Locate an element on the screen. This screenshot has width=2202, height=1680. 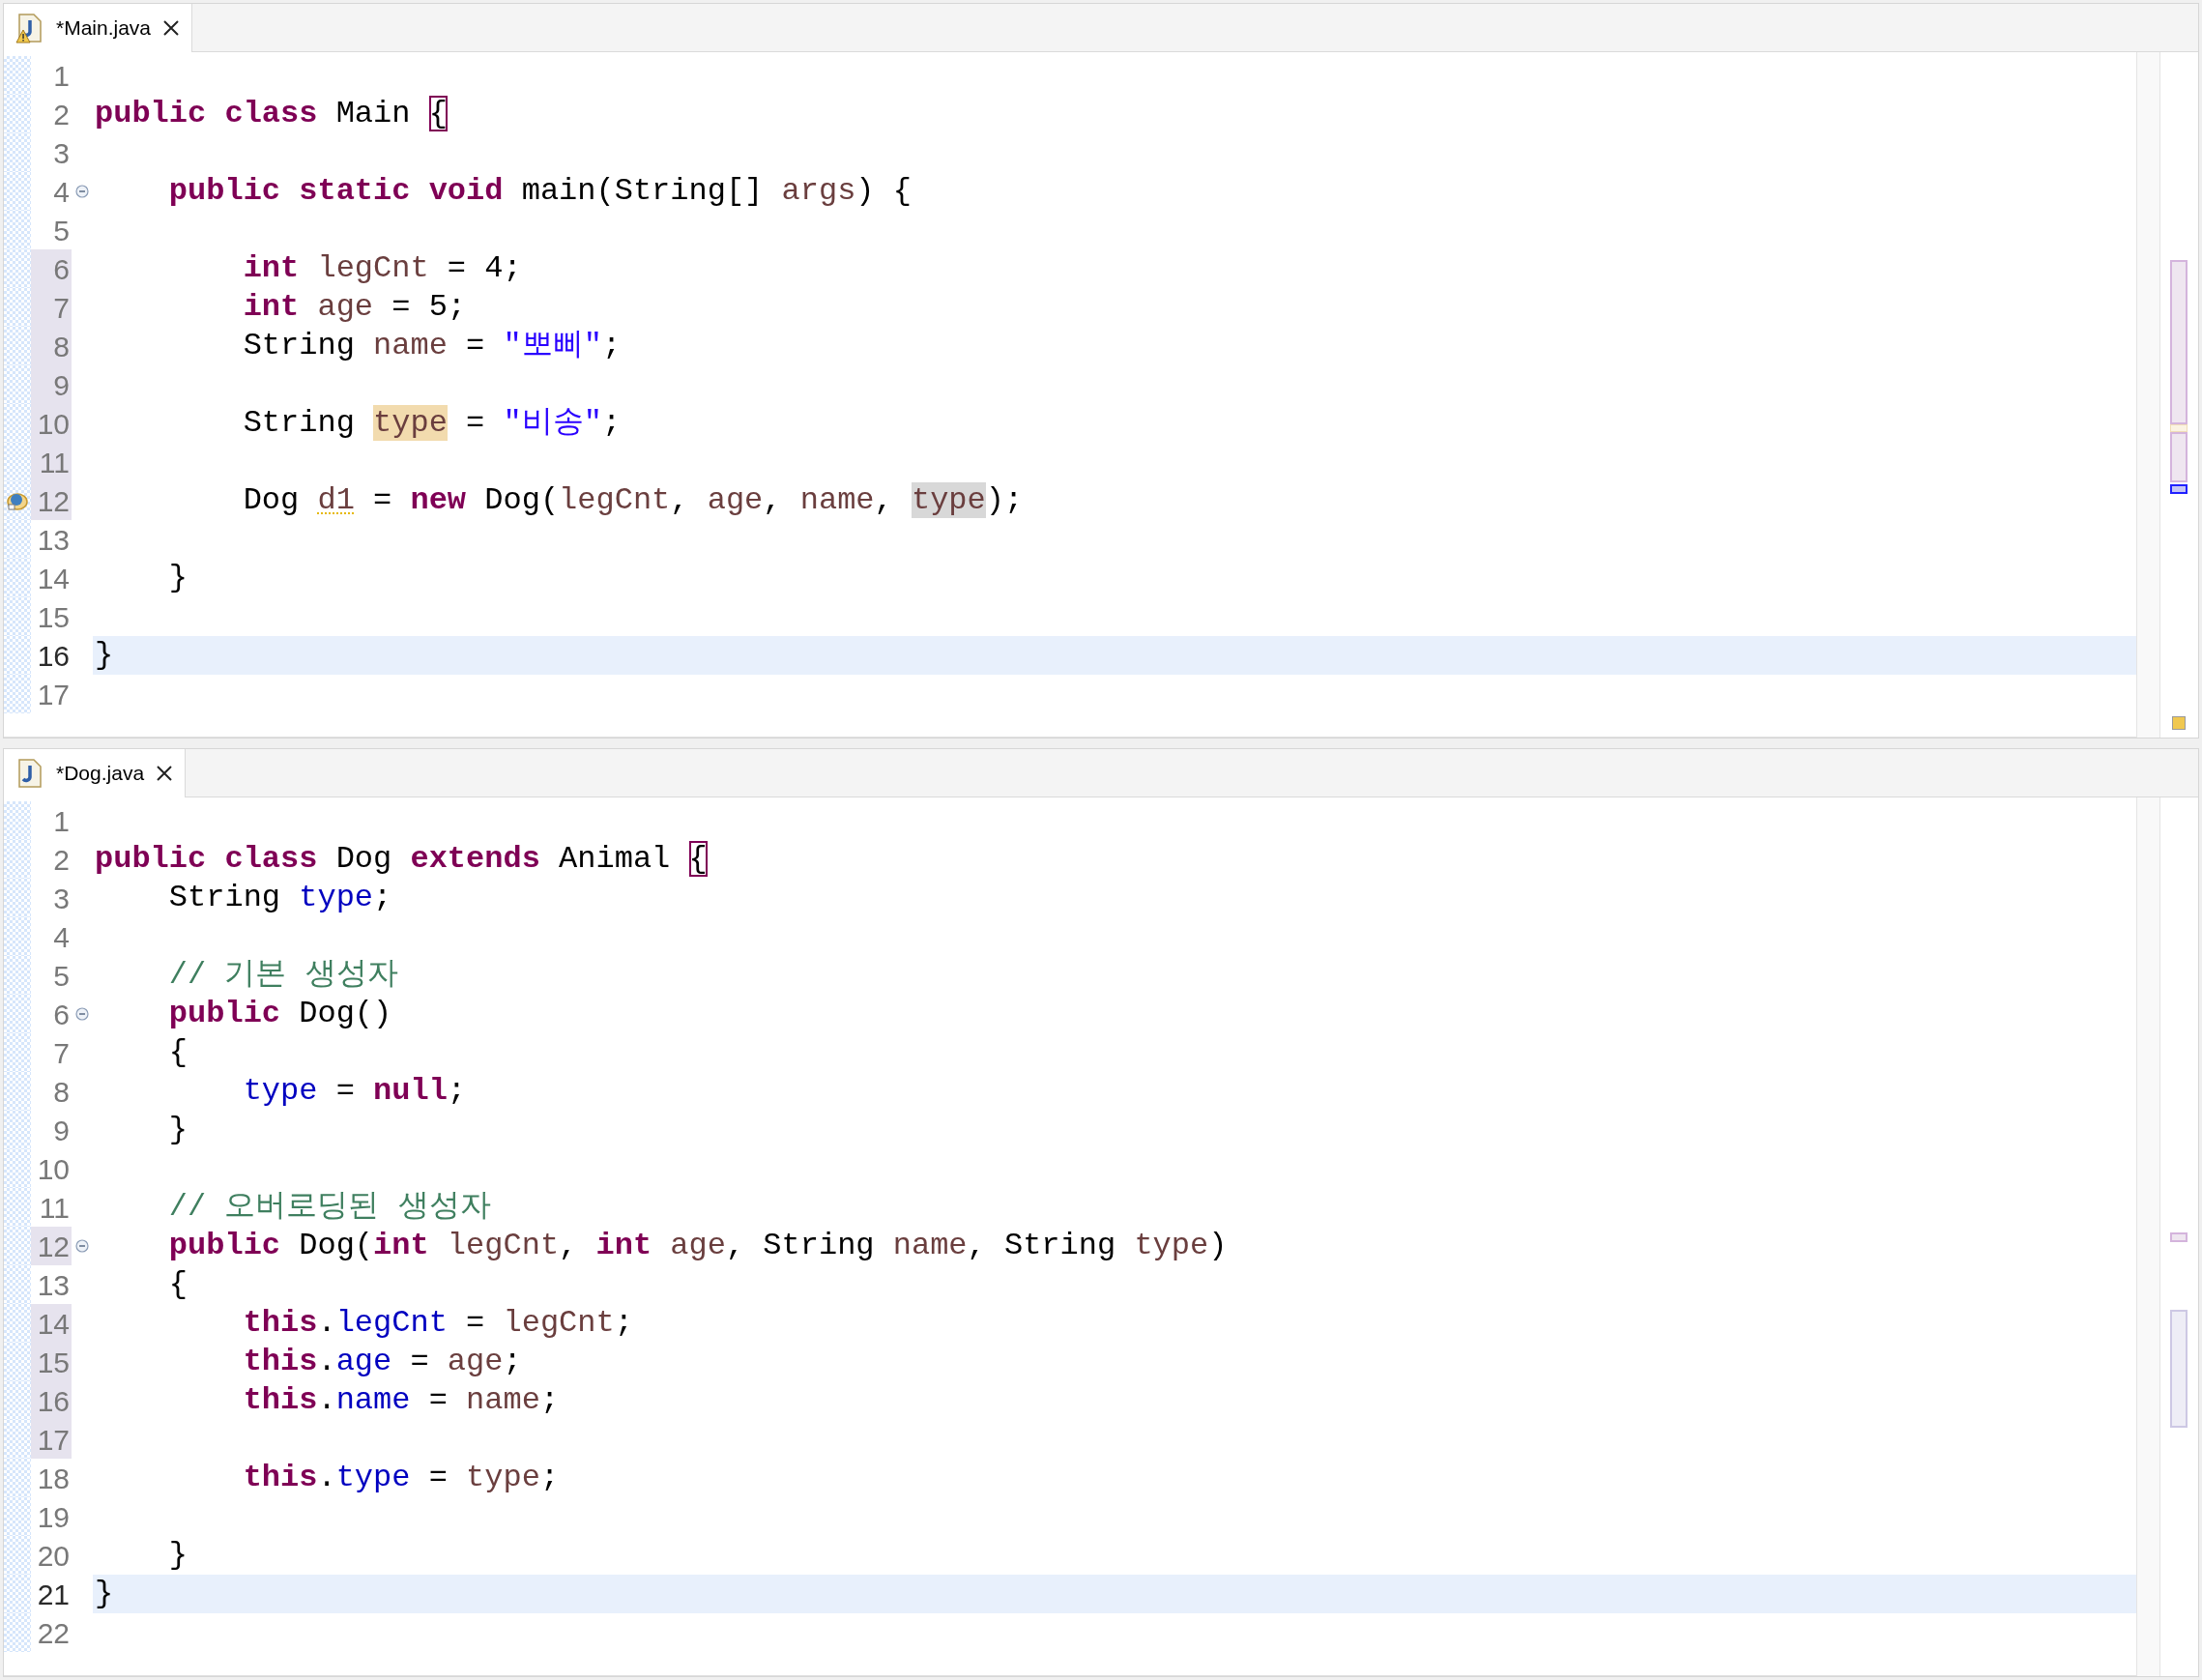
line-number: 10 is located at coordinates (52, 424).